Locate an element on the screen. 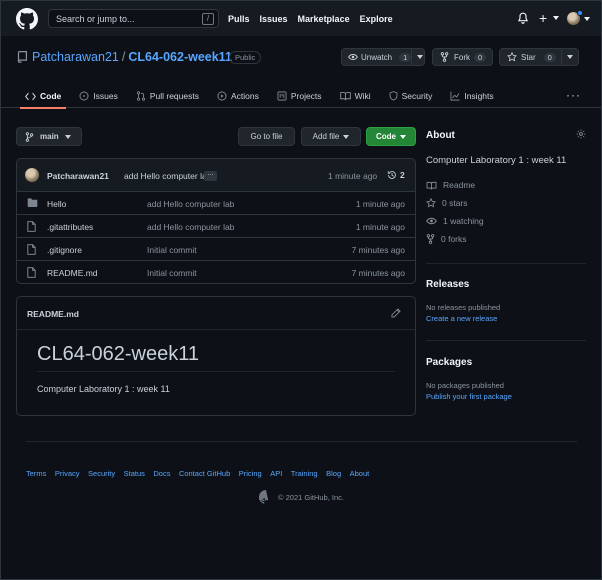 The image size is (602, 580). star-button: Star 0 is located at coordinates (539, 57).